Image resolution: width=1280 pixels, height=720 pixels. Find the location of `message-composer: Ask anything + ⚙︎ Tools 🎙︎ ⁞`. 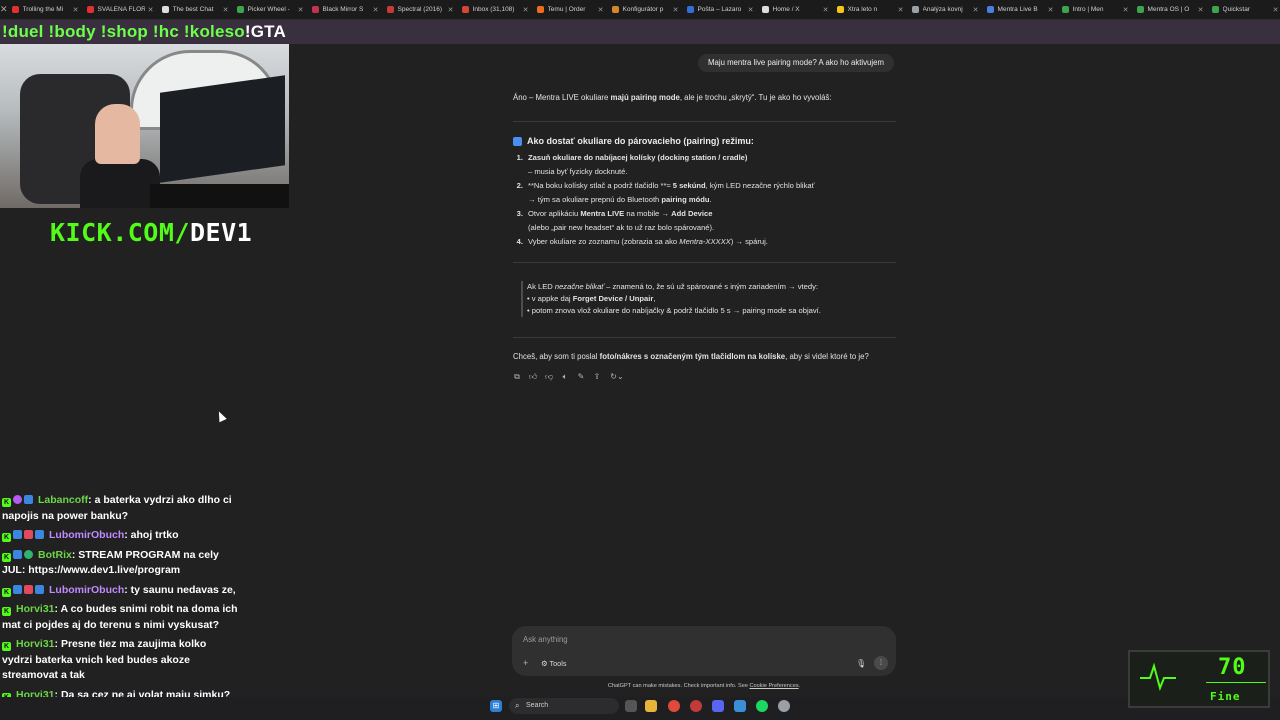

message-composer: Ask anything + ⚙︎ Tools 🎙︎ ⁞ is located at coordinates (704, 651).